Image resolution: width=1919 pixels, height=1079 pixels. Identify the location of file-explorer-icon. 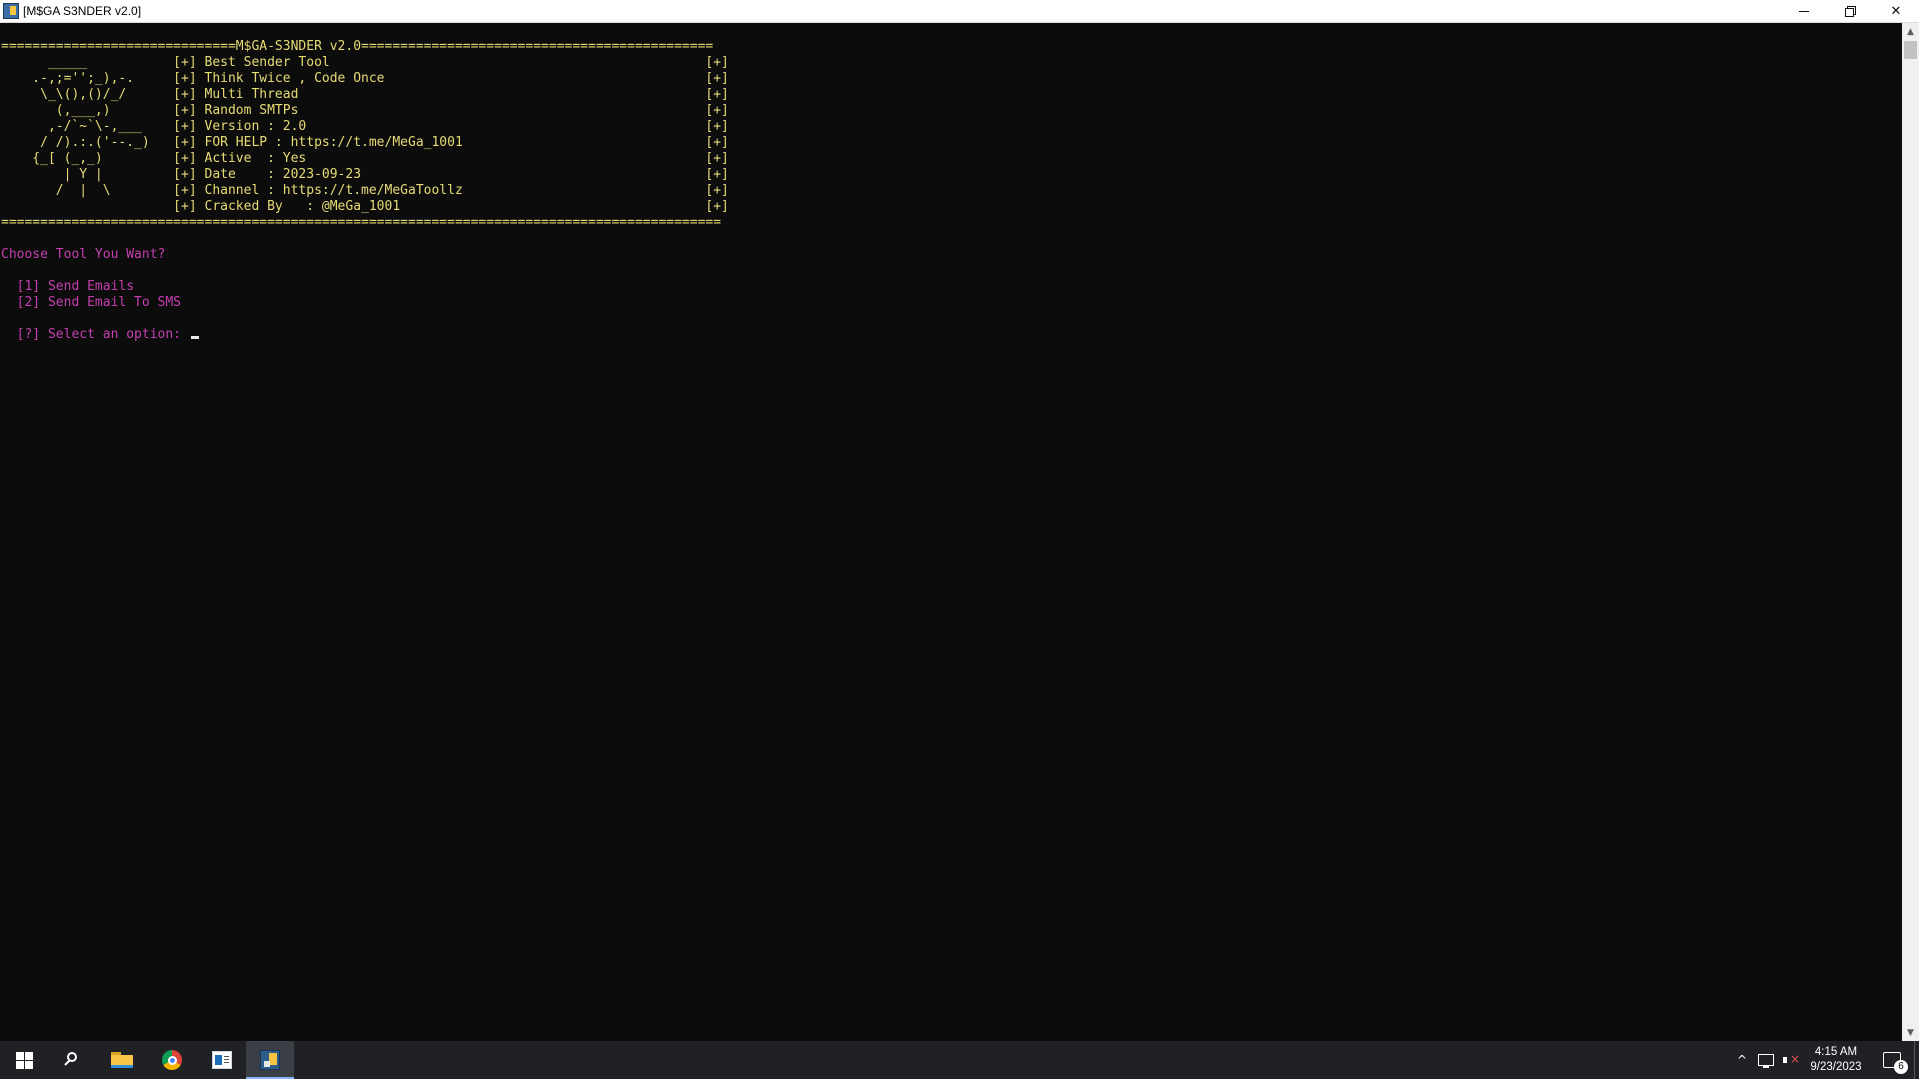
(122, 1060).